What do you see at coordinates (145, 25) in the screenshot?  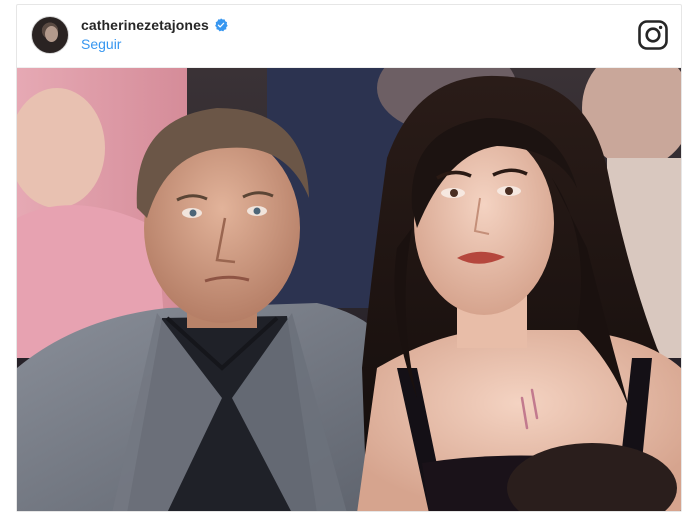 I see `username-link: catherinezetajones` at bounding box center [145, 25].